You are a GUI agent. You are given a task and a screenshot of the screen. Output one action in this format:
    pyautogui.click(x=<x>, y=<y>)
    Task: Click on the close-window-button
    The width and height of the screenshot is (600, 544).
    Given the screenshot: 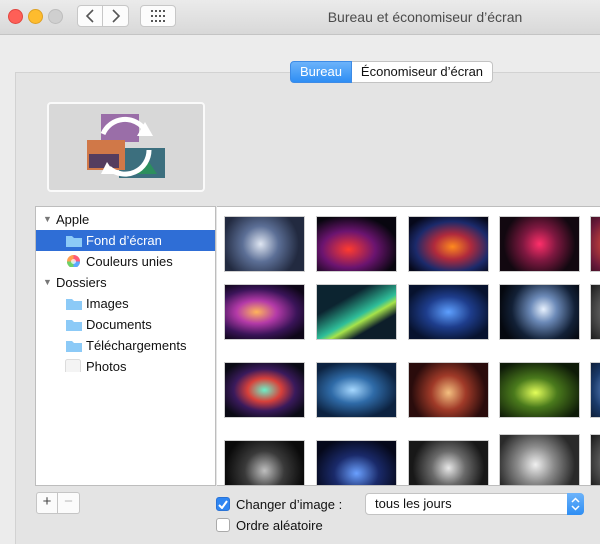 What is the action you would take?
    pyautogui.click(x=15, y=16)
    